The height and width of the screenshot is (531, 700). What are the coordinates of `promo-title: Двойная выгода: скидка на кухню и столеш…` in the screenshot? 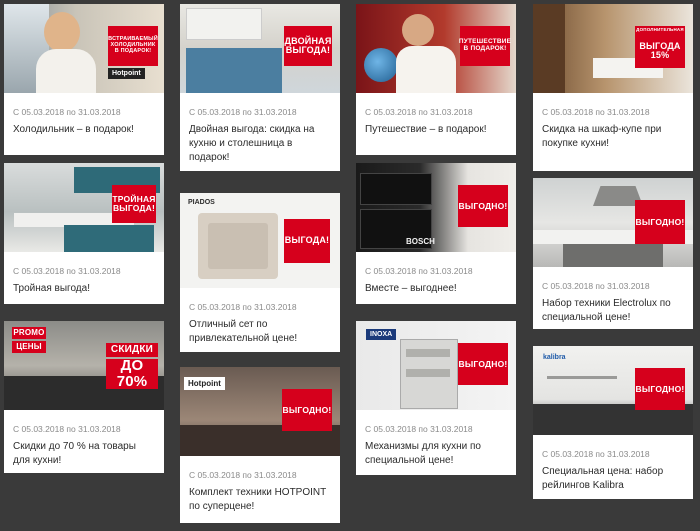 It's located at (260, 144).